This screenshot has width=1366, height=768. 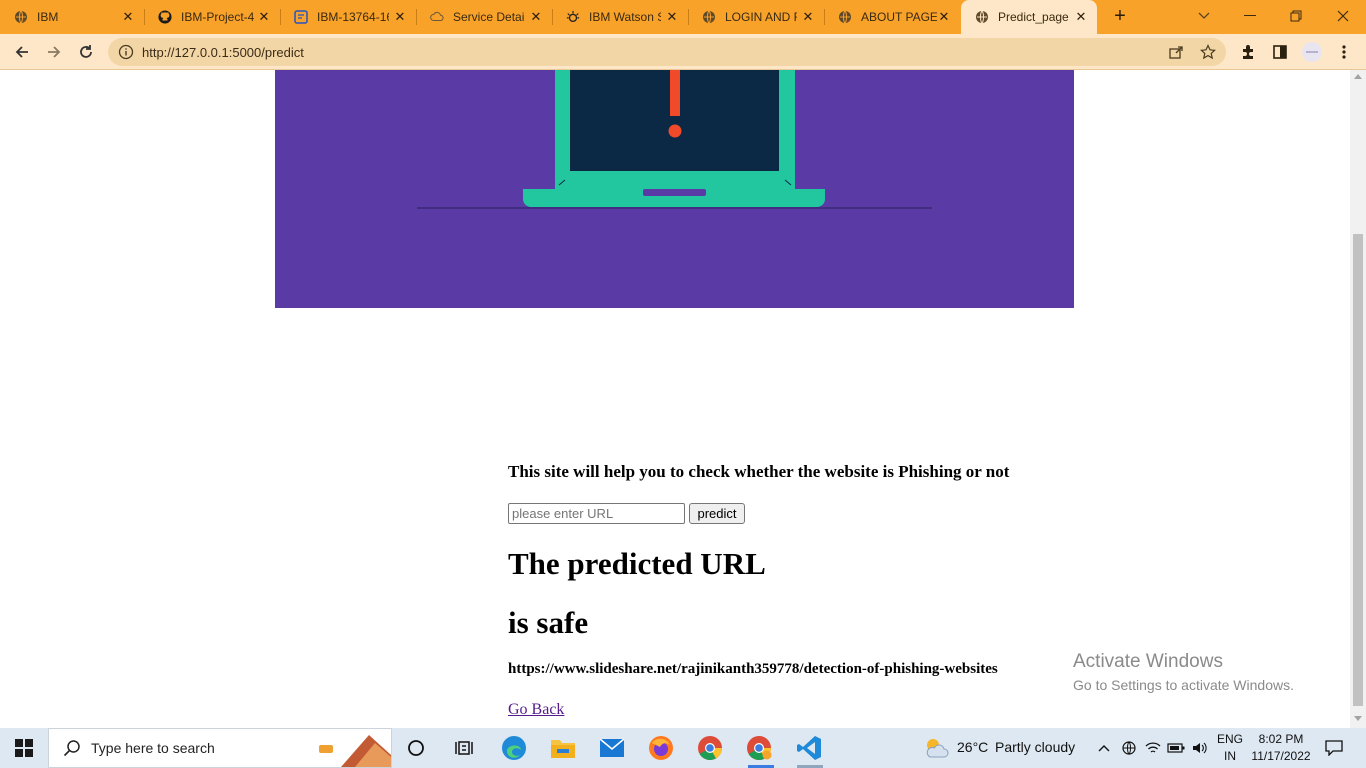 What do you see at coordinates (661, 748) in the screenshot?
I see `firefox-icon` at bounding box center [661, 748].